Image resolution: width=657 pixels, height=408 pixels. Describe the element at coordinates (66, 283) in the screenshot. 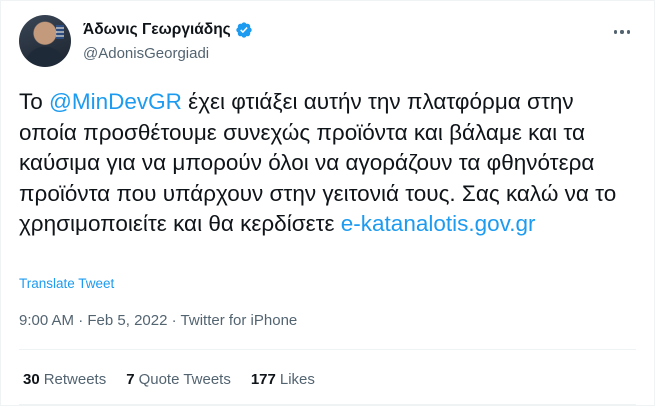

I see `translate-tweet-link: Translate Tweet` at that location.